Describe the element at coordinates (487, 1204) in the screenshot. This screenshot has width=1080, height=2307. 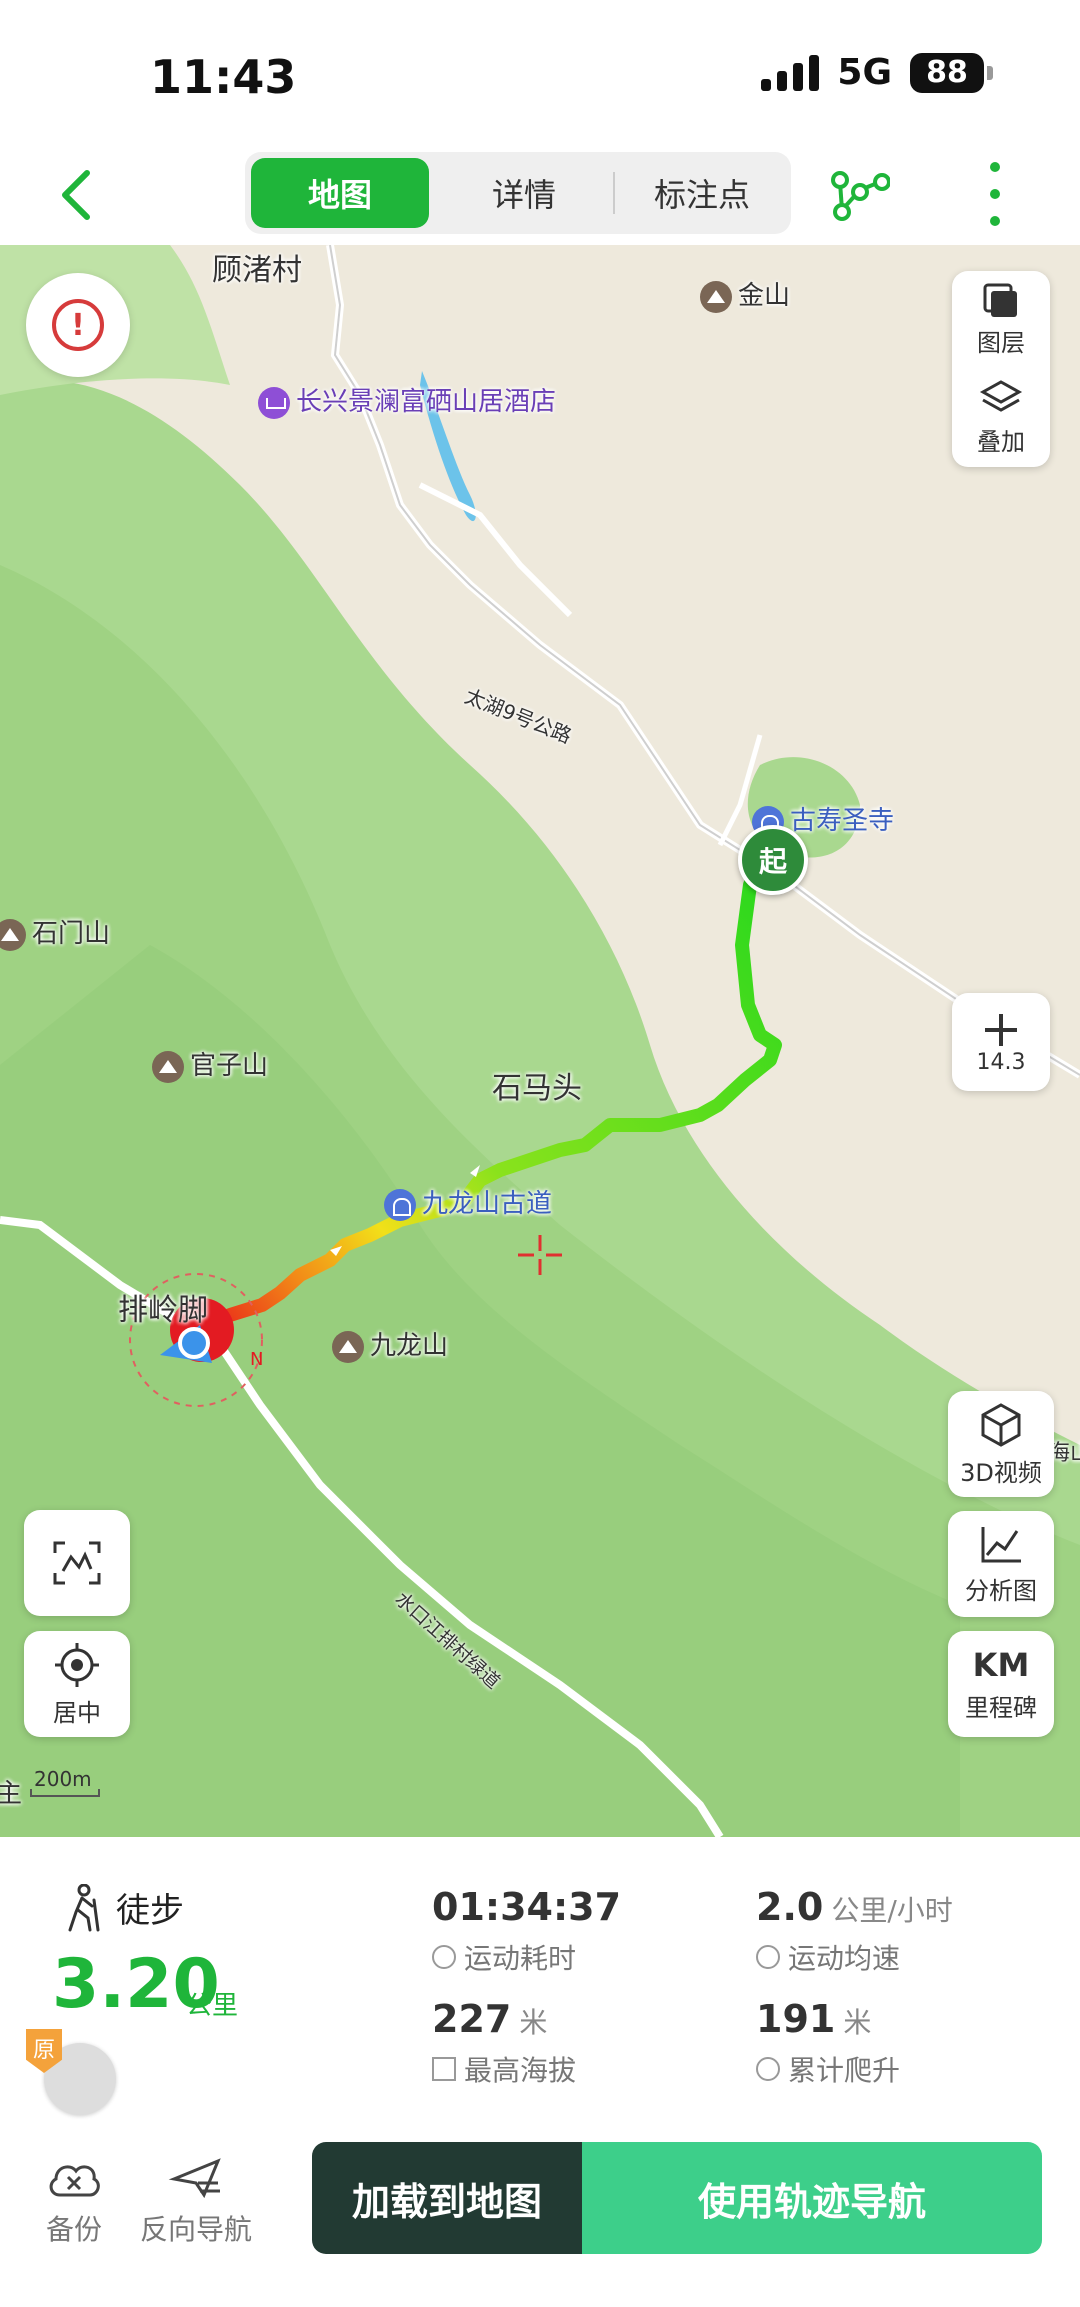
I see `poi-label: 九龙山古道` at that location.